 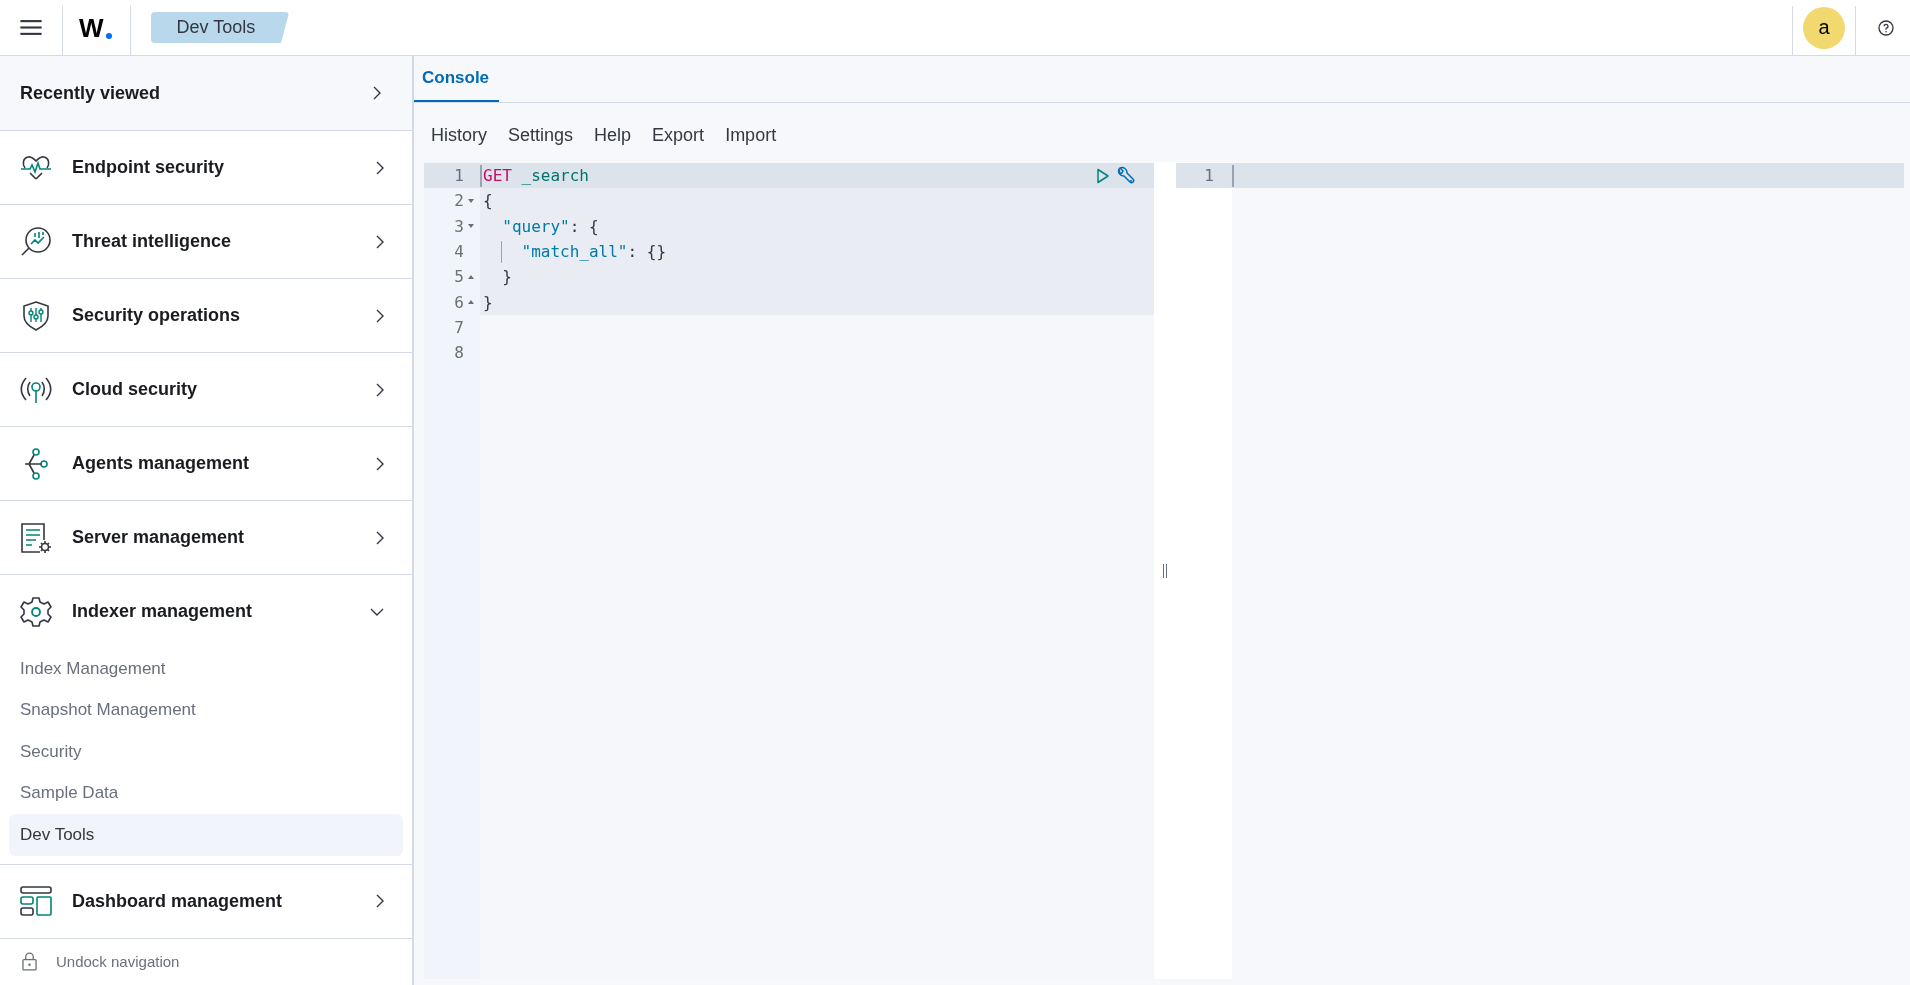 I want to click on nav-sub-item: Security, so click(x=206, y=752).